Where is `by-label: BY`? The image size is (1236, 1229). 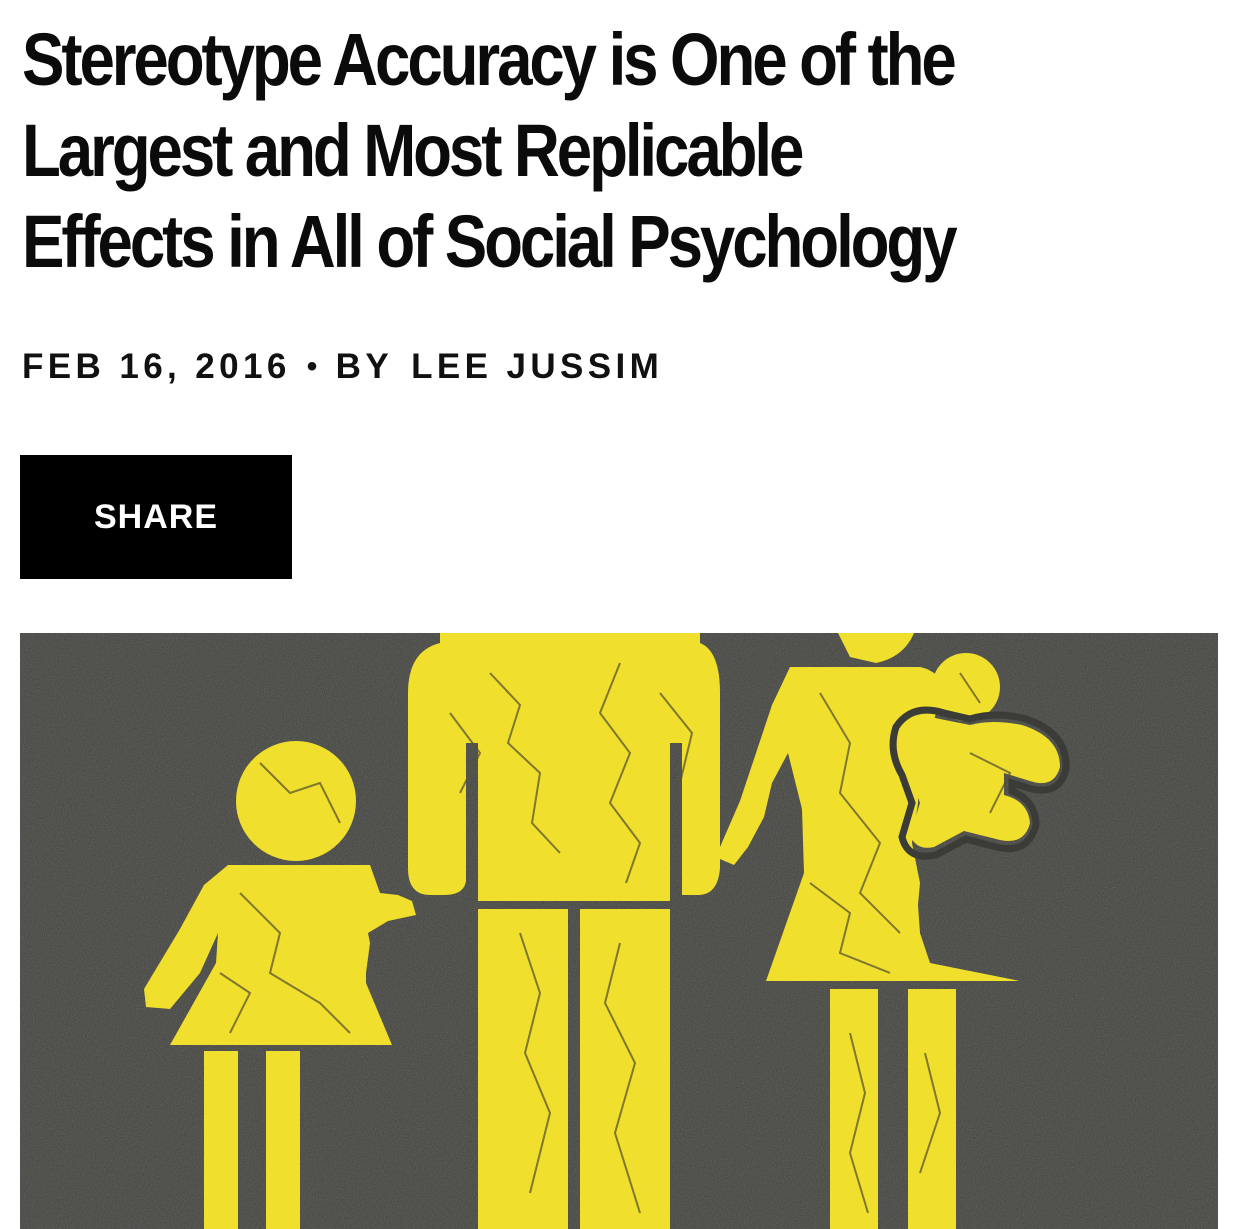 by-label: BY is located at coordinates (364, 366).